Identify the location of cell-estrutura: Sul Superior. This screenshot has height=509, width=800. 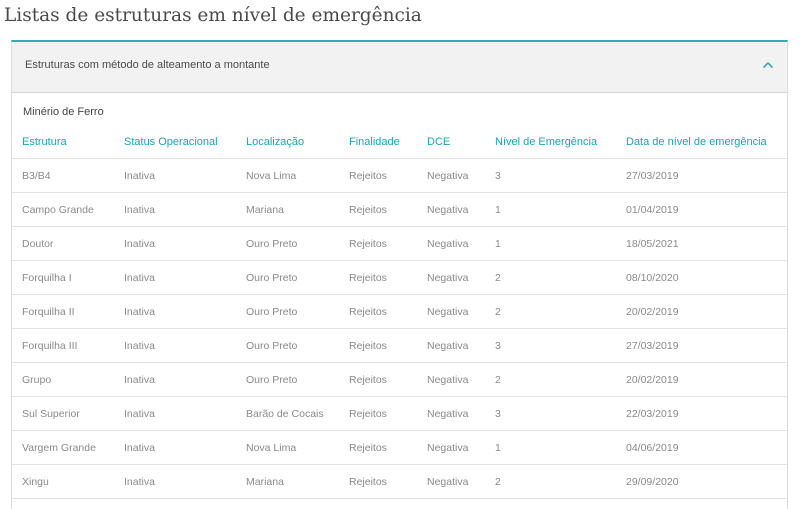
(63, 413).